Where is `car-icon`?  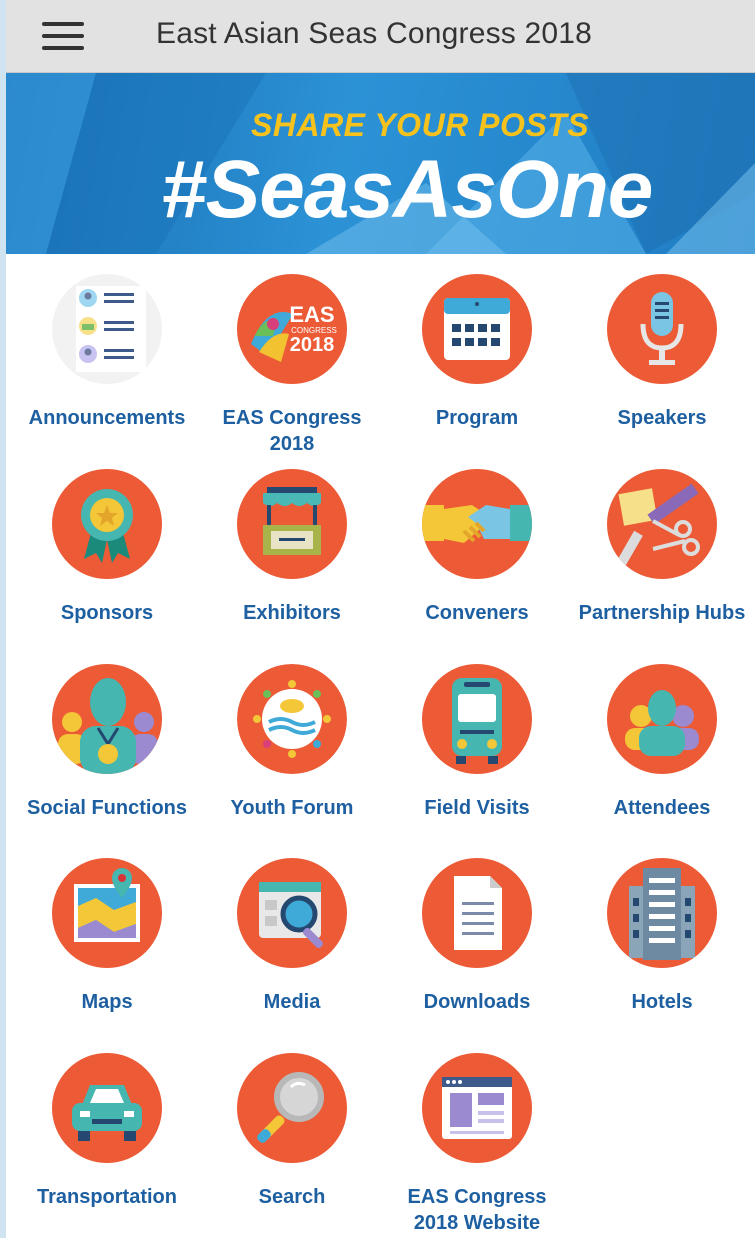
car-icon is located at coordinates (107, 1108).